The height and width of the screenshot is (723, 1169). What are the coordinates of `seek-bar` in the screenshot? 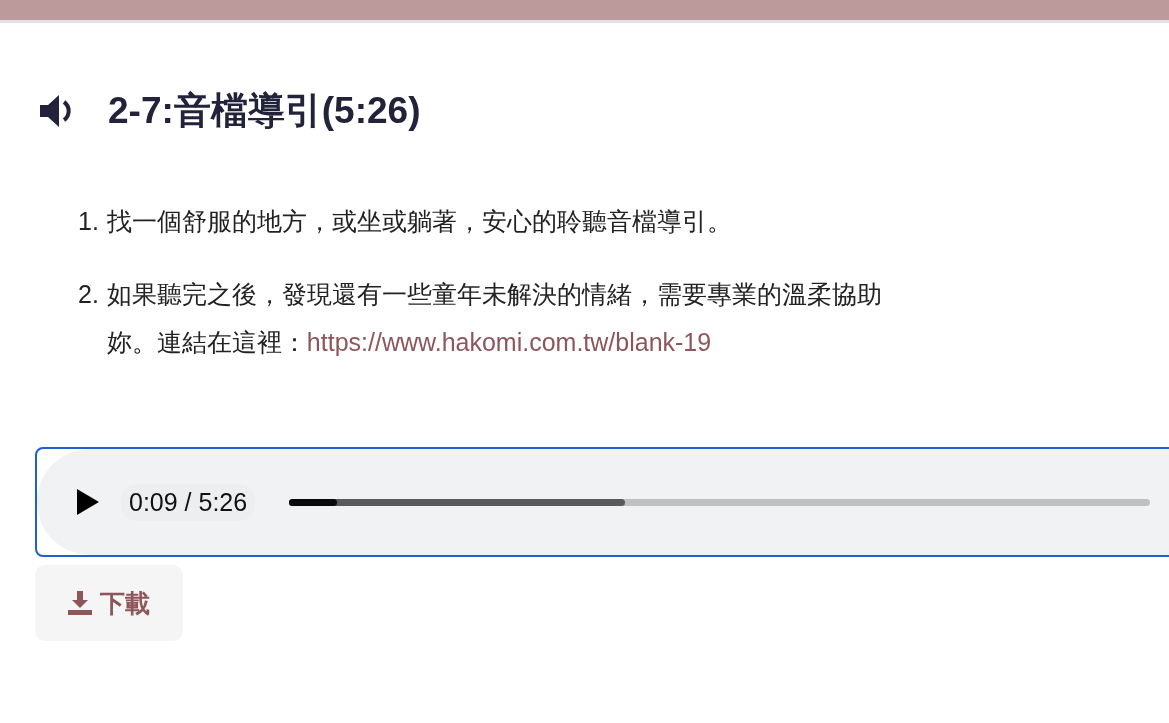 It's located at (720, 502).